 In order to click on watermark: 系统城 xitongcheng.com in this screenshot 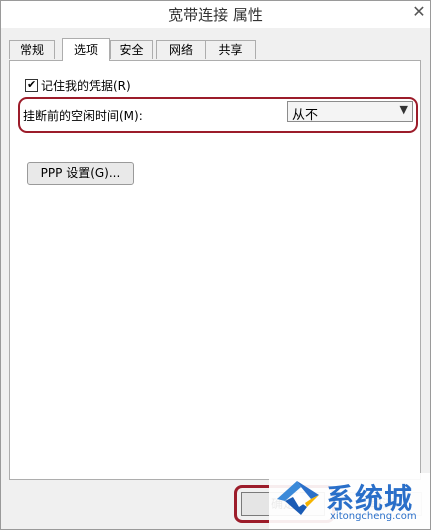, I will do `click(349, 501)`.